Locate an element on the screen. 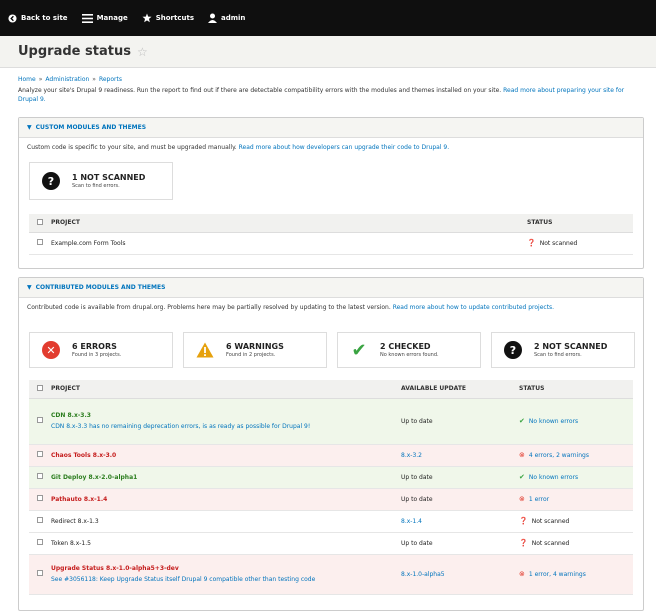 This screenshot has height=614, width=656. project-name: Redirect 8.x-1.3 is located at coordinates (222, 521).